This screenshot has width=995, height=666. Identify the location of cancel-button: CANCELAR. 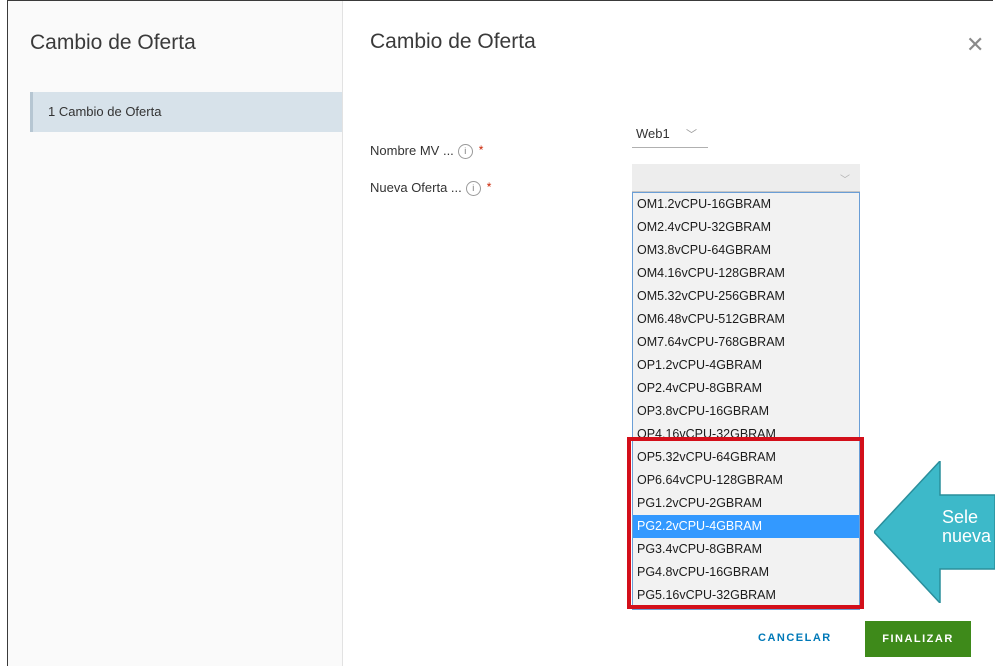
(795, 638).